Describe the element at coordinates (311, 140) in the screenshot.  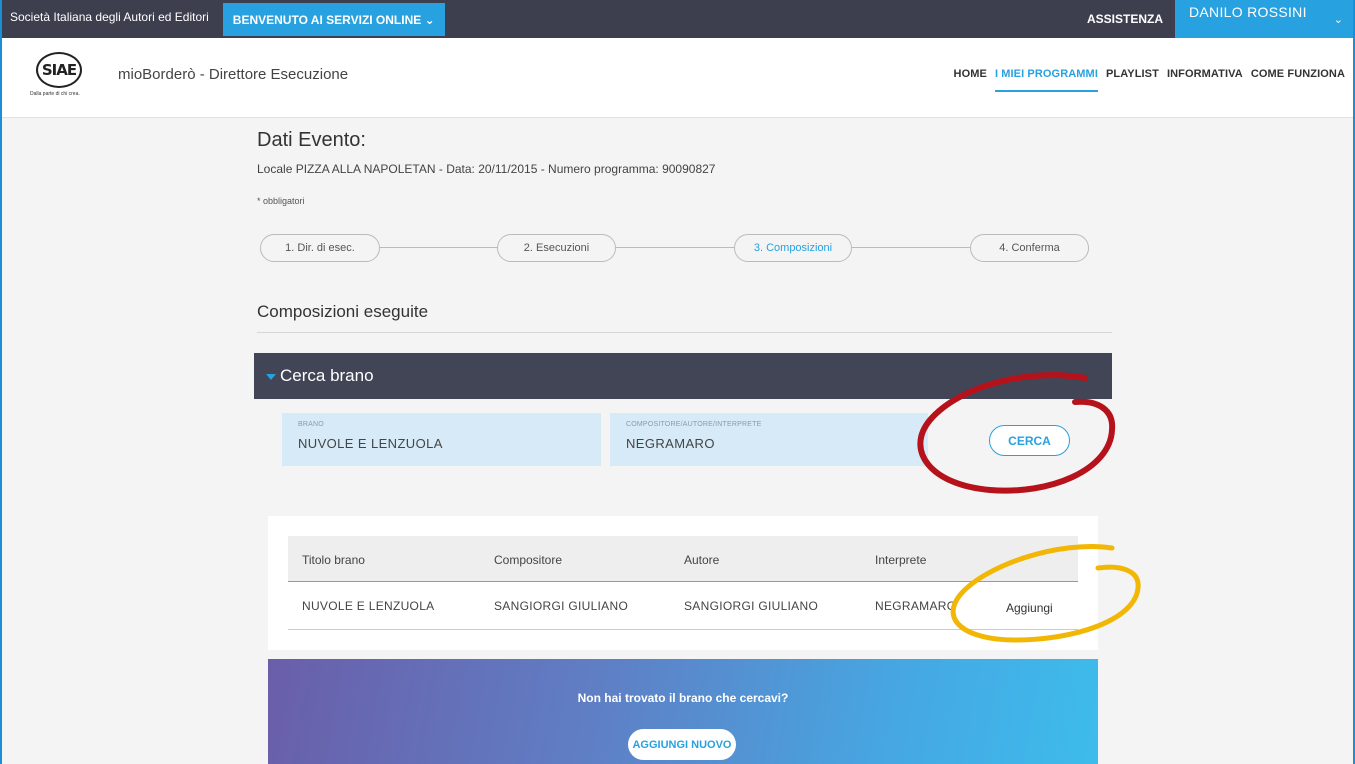
I see `page-title: Dati Evento:` at that location.